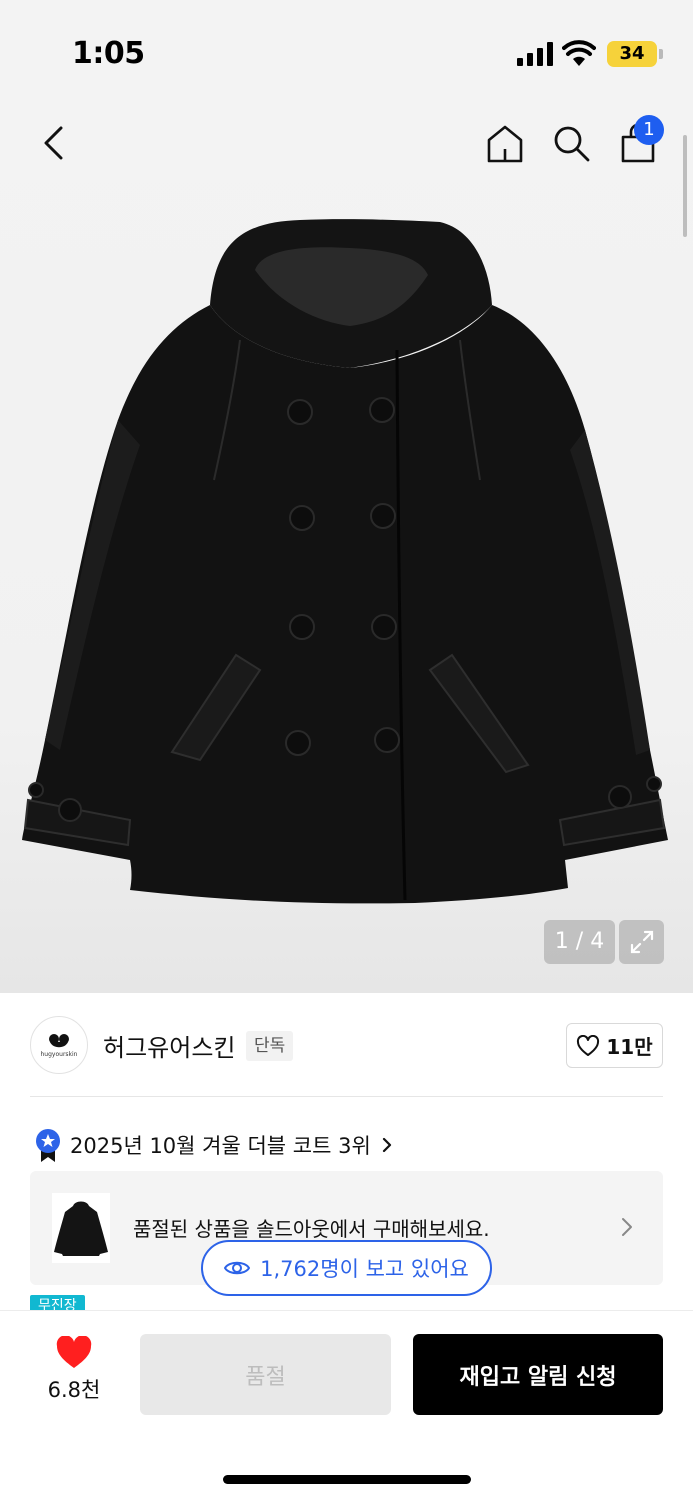 The image size is (693, 1500). What do you see at coordinates (661, 54) in the screenshot?
I see `battery-cap` at bounding box center [661, 54].